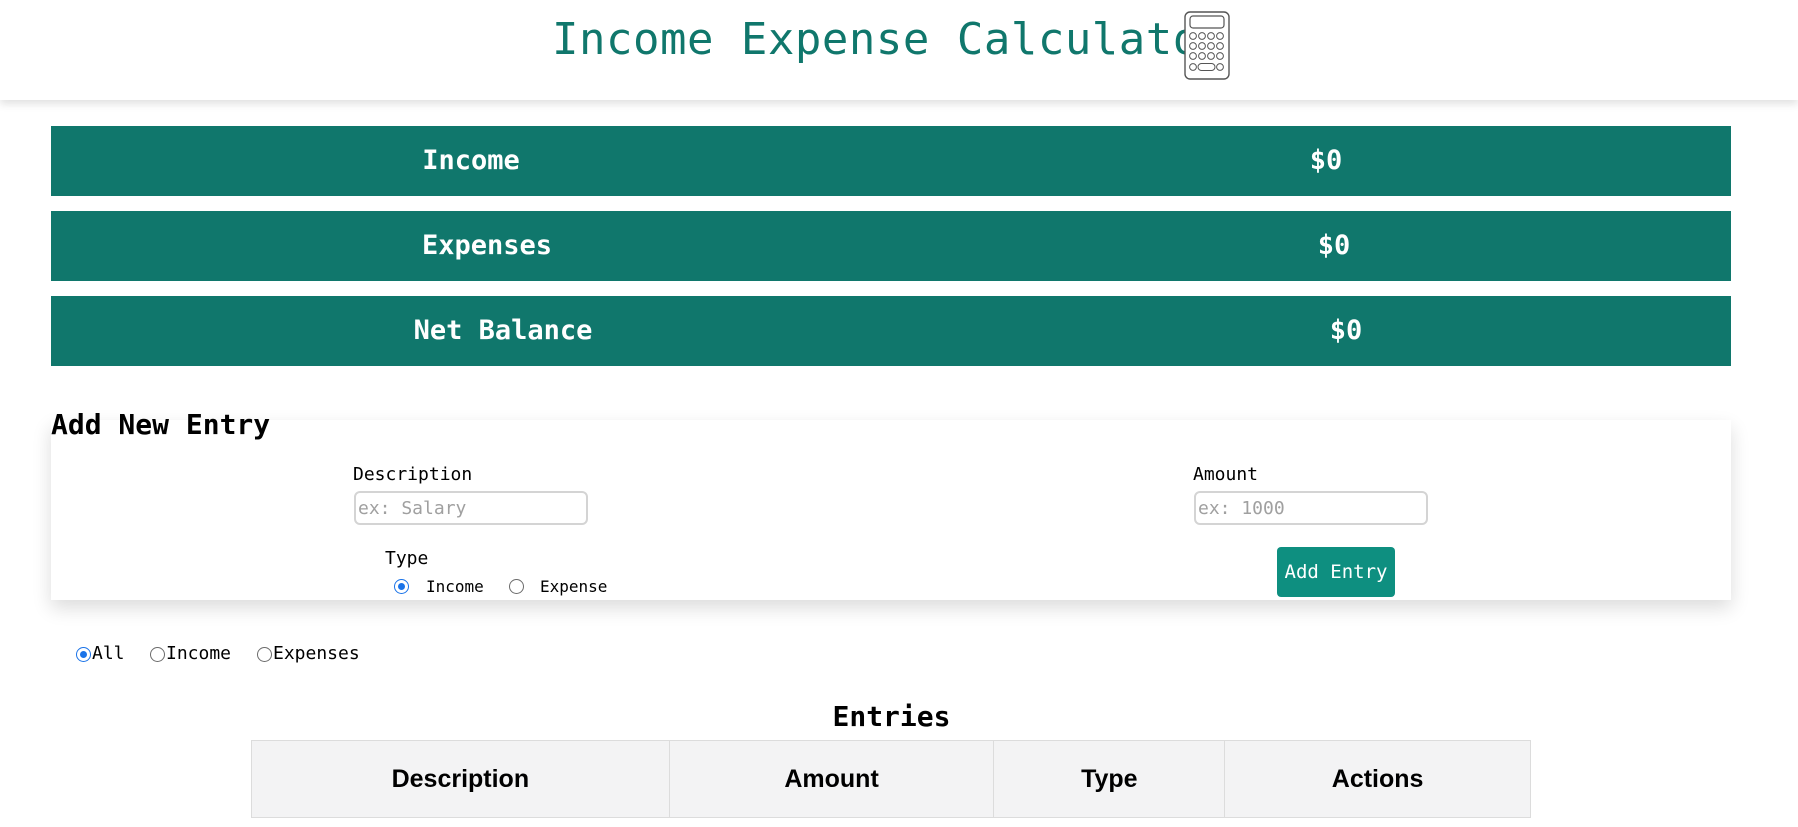 The width and height of the screenshot is (1798, 827). I want to click on filter-all-radio, so click(83, 654).